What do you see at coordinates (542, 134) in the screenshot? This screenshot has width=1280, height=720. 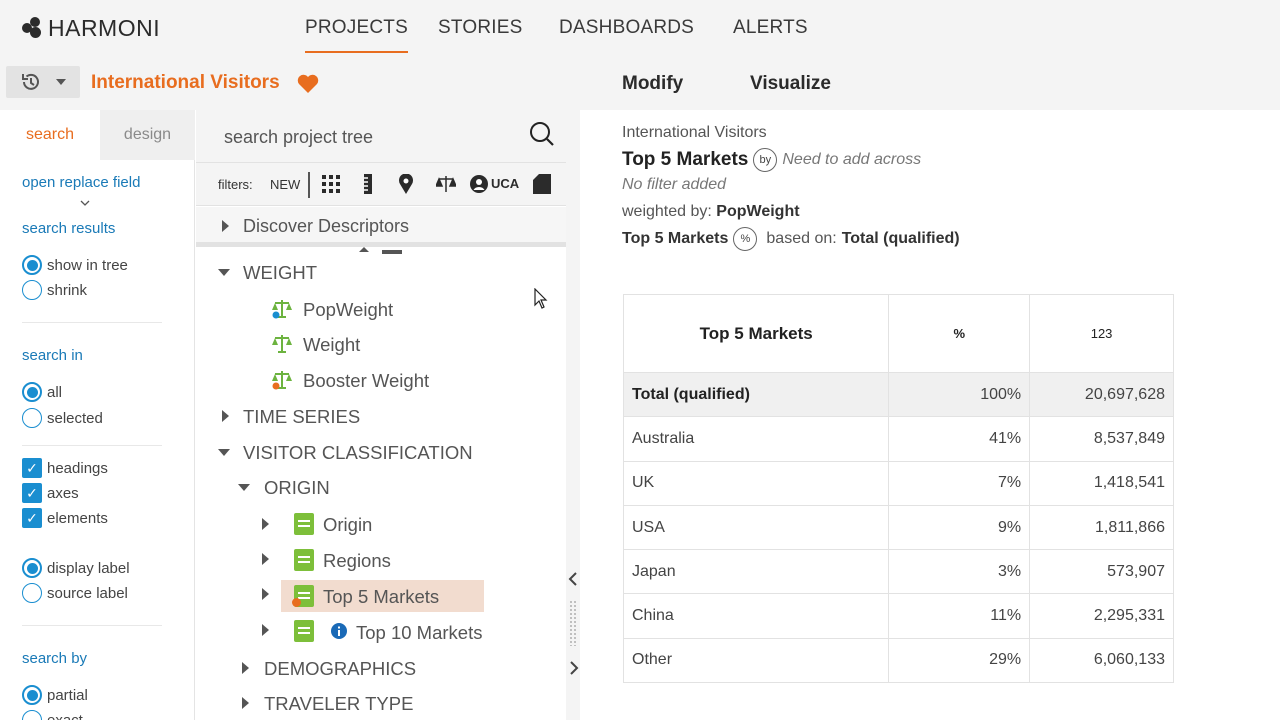 I see `search-icon` at bounding box center [542, 134].